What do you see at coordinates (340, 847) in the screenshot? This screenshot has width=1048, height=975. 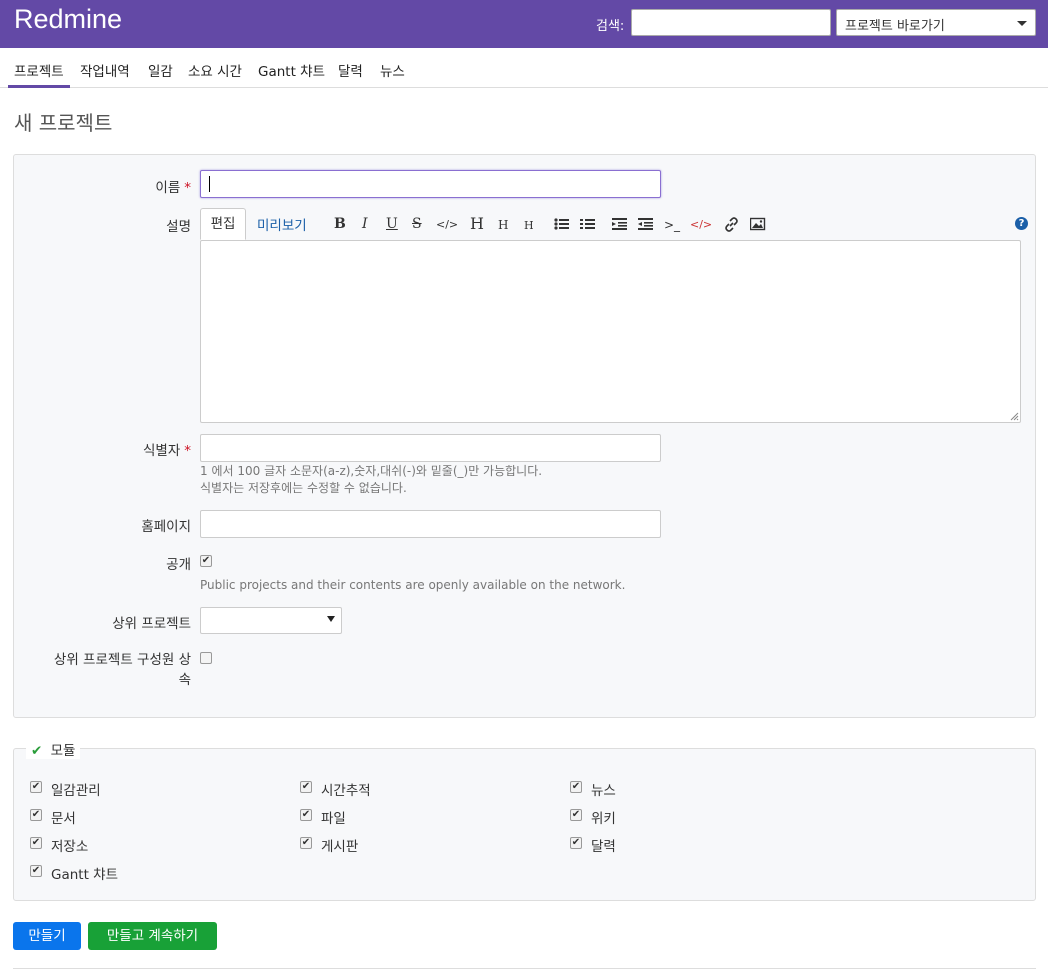 I see `module-label: 게시판` at bounding box center [340, 847].